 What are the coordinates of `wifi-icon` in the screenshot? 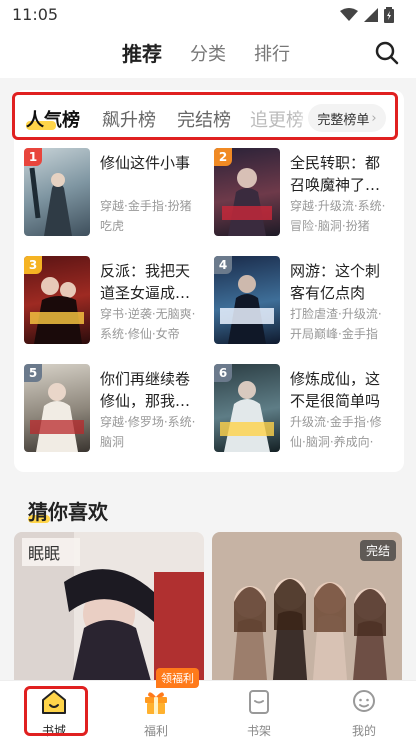 It's located at (349, 14).